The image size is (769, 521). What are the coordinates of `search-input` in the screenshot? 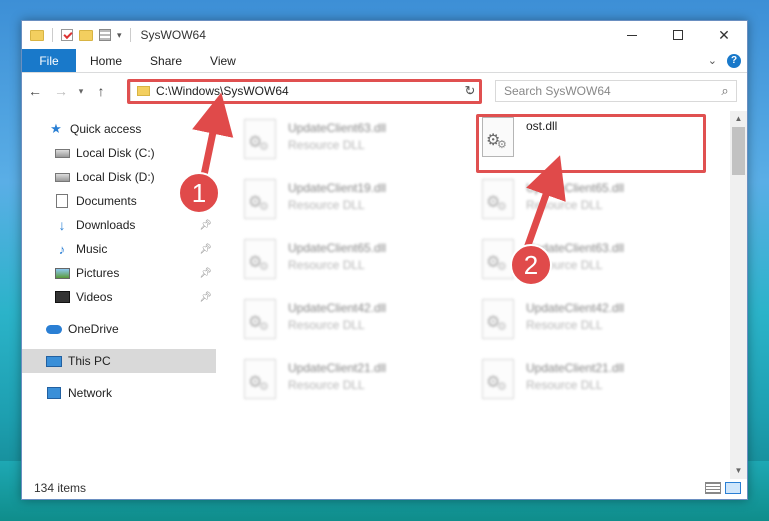 It's located at (609, 91).